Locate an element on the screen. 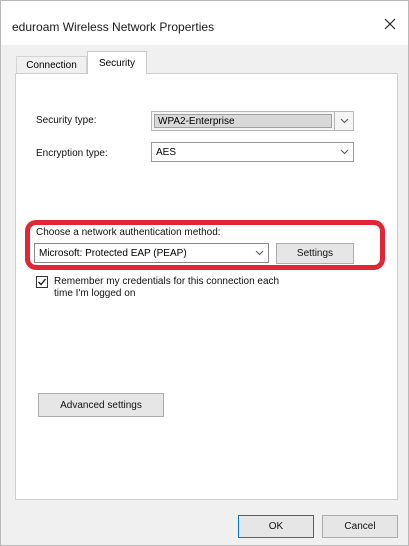 This screenshot has height=546, width=409. security-type-value: WPA2-Enterprise is located at coordinates (196, 121).